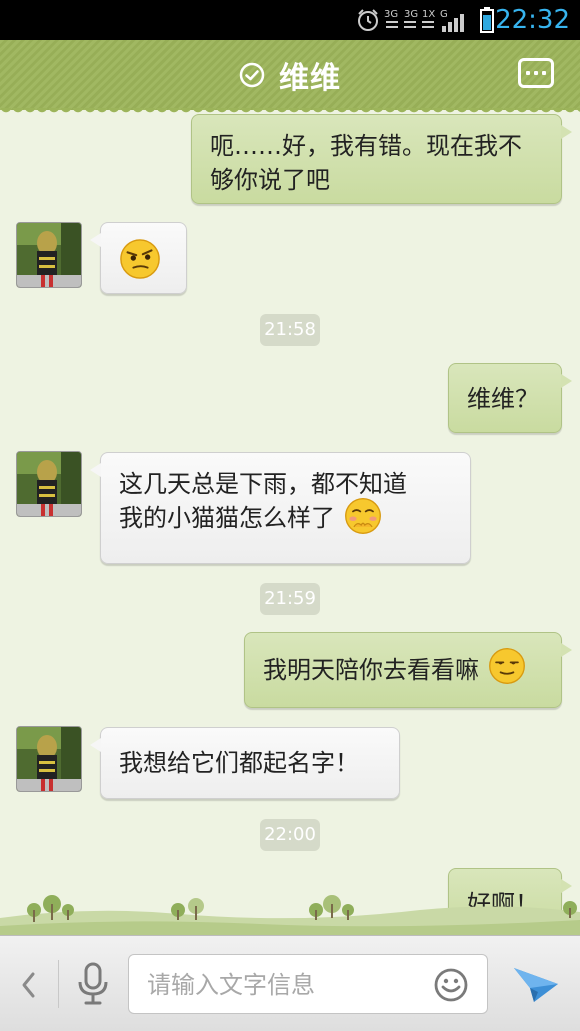 The image size is (580, 1031). Describe the element at coordinates (368, 20) in the screenshot. I see `alarm-icon` at that location.